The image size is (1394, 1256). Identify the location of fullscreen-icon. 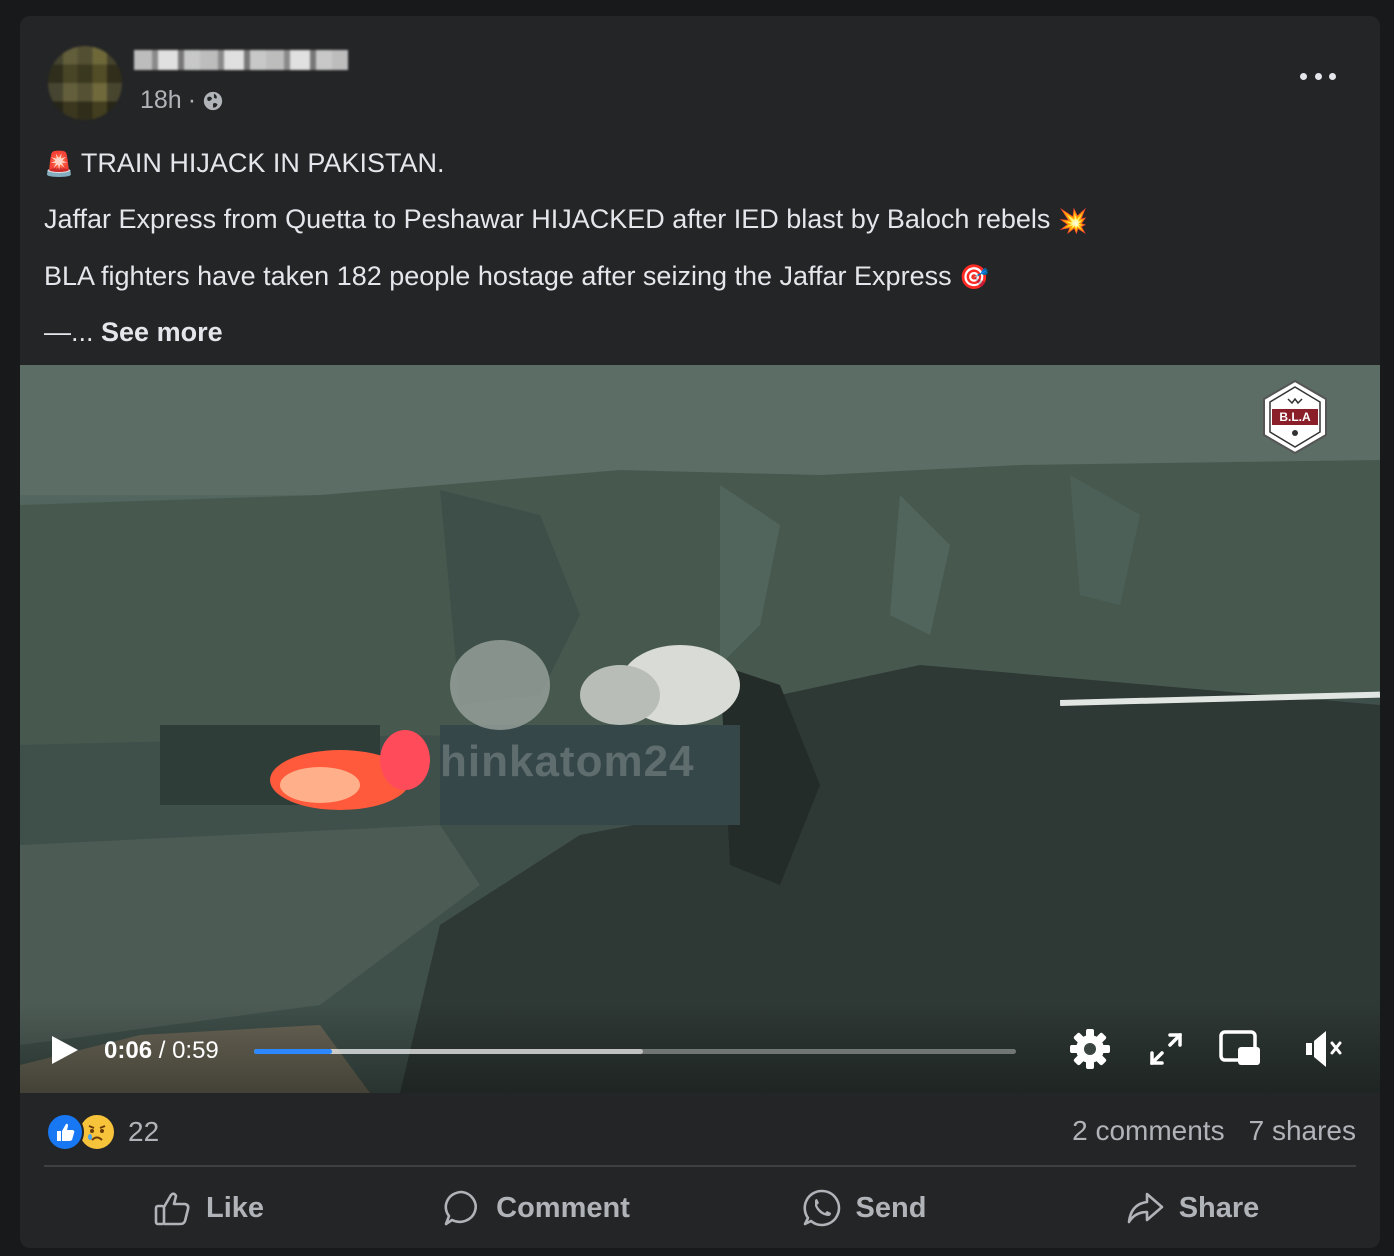
(1166, 1049).